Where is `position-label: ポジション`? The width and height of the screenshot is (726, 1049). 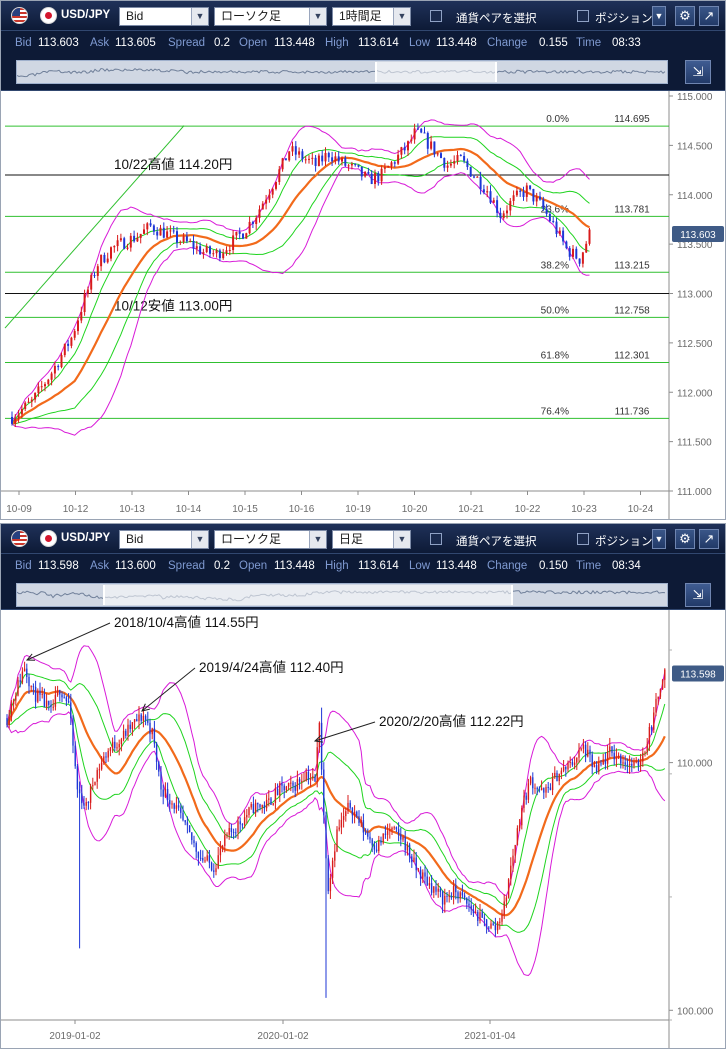
position-label: ポジション is located at coordinates (624, 542).